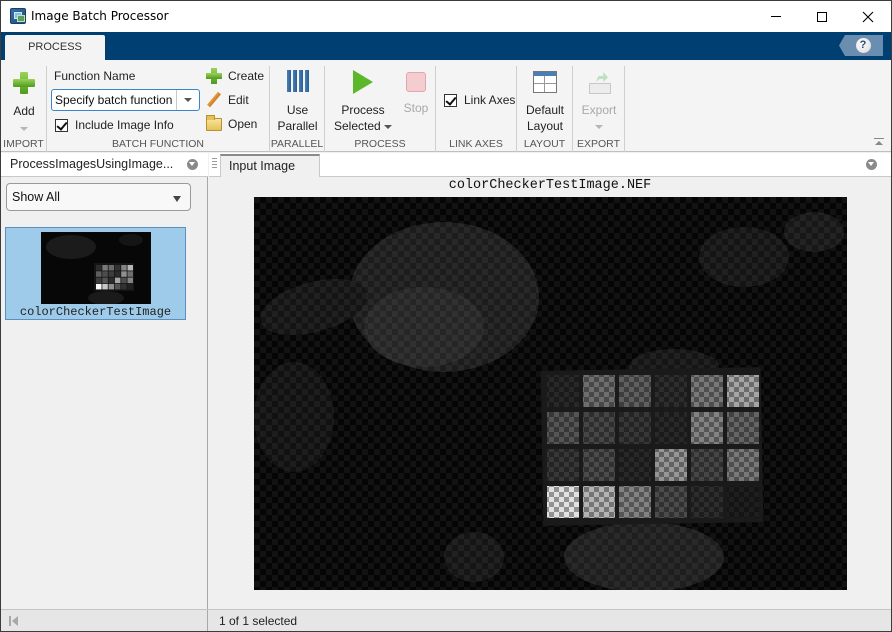 This screenshot has height=632, width=892. I want to click on open-button: Open, so click(231, 122).